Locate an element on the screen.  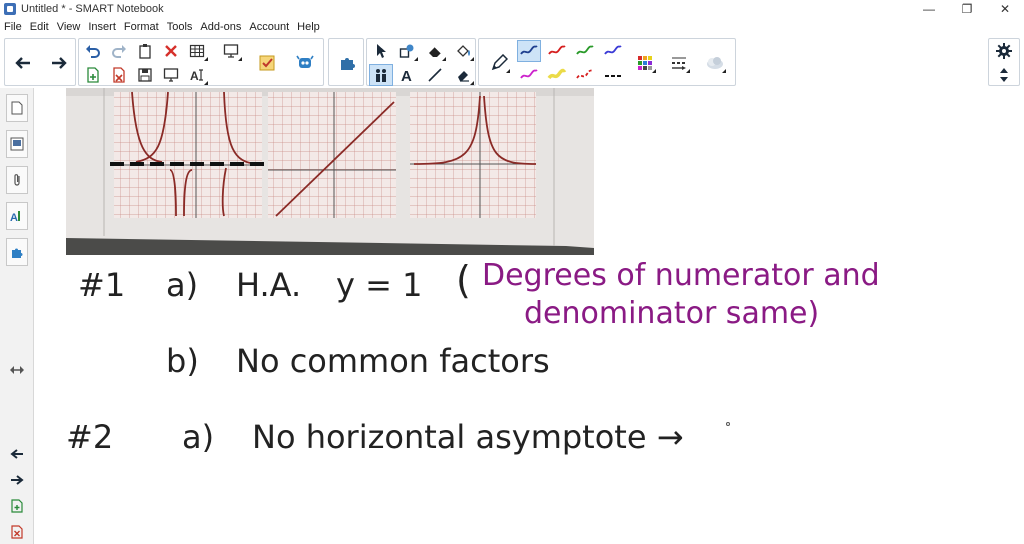
menu-format: Format is located at coordinates (141, 27).